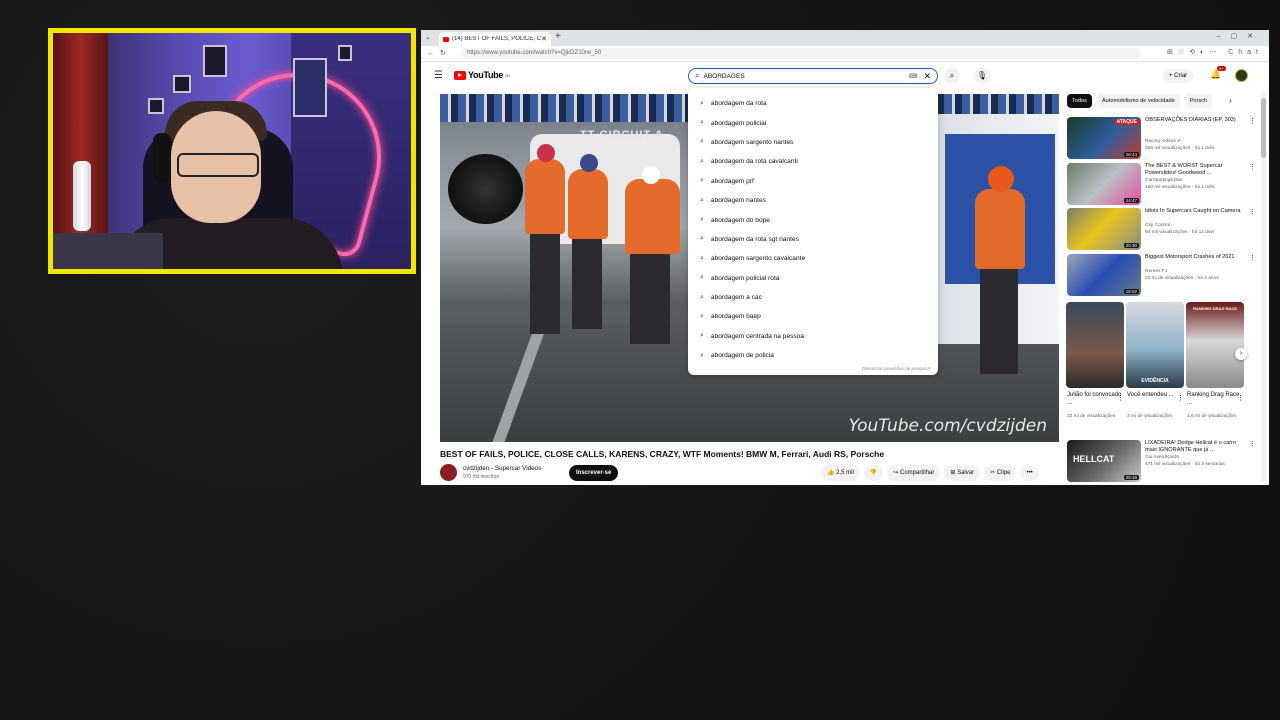 The width and height of the screenshot is (1280, 720). What do you see at coordinates (914, 473) in the screenshot?
I see `share-button: ↪ Compartilhar` at bounding box center [914, 473].